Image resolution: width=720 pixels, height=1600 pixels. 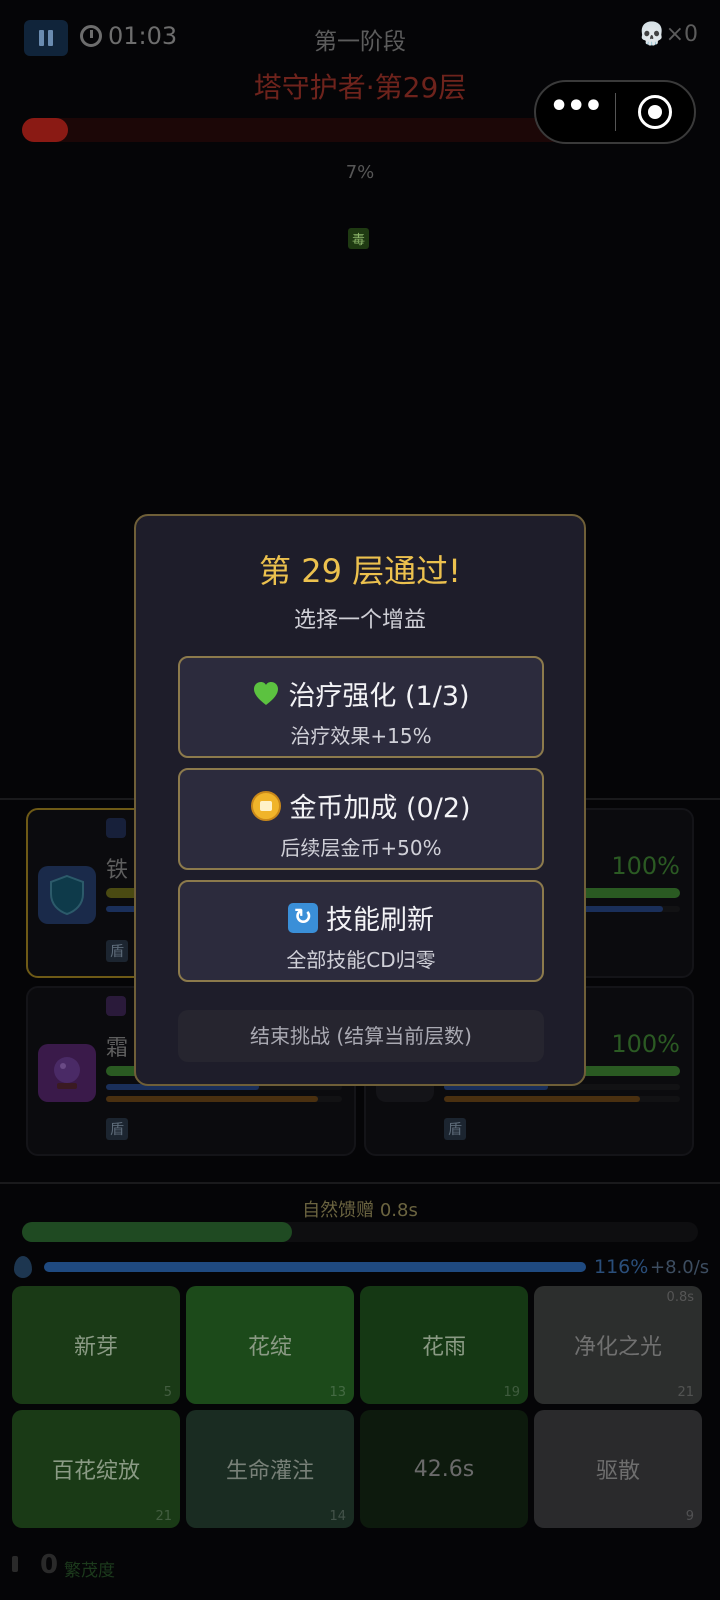 I want to click on buff-name: 技能刷新, so click(x=380, y=920).